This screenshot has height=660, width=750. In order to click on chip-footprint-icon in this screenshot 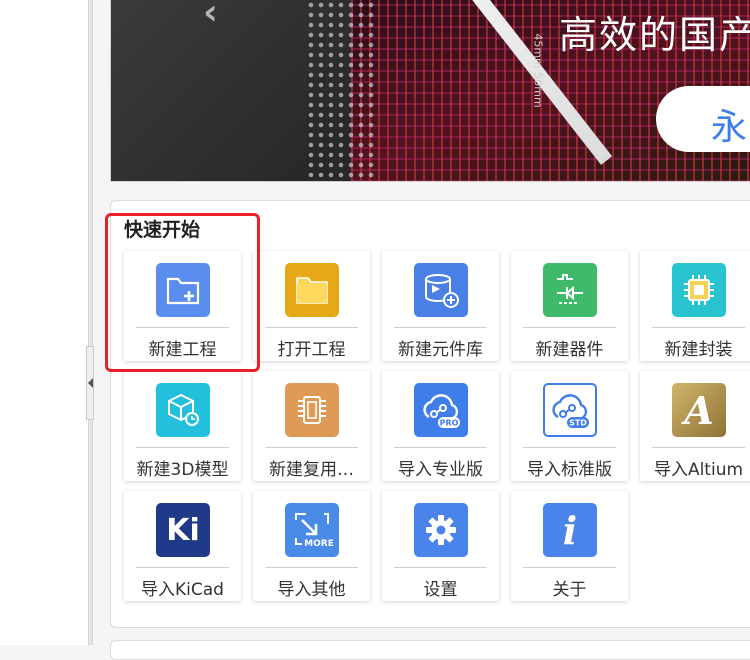, I will do `click(699, 290)`.